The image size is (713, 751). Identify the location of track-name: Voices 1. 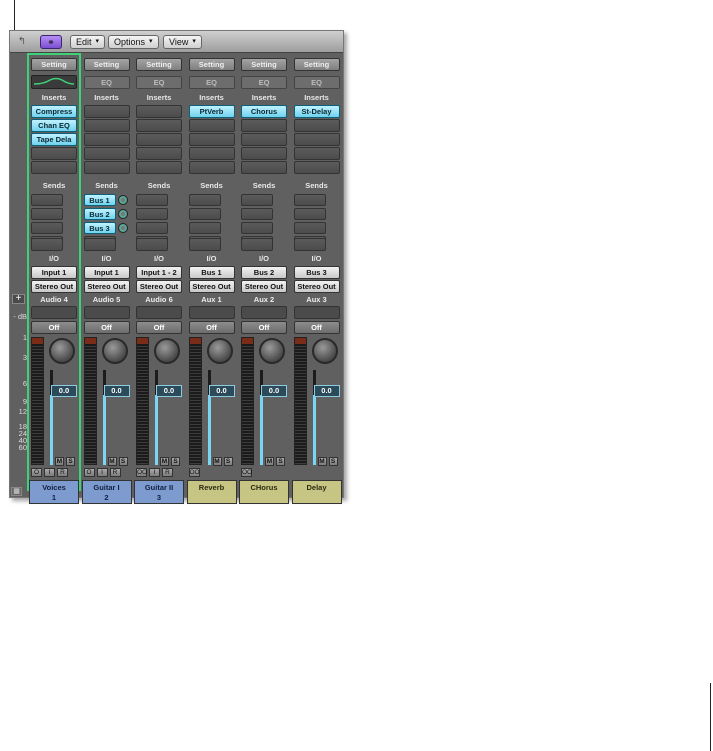
(54, 492).